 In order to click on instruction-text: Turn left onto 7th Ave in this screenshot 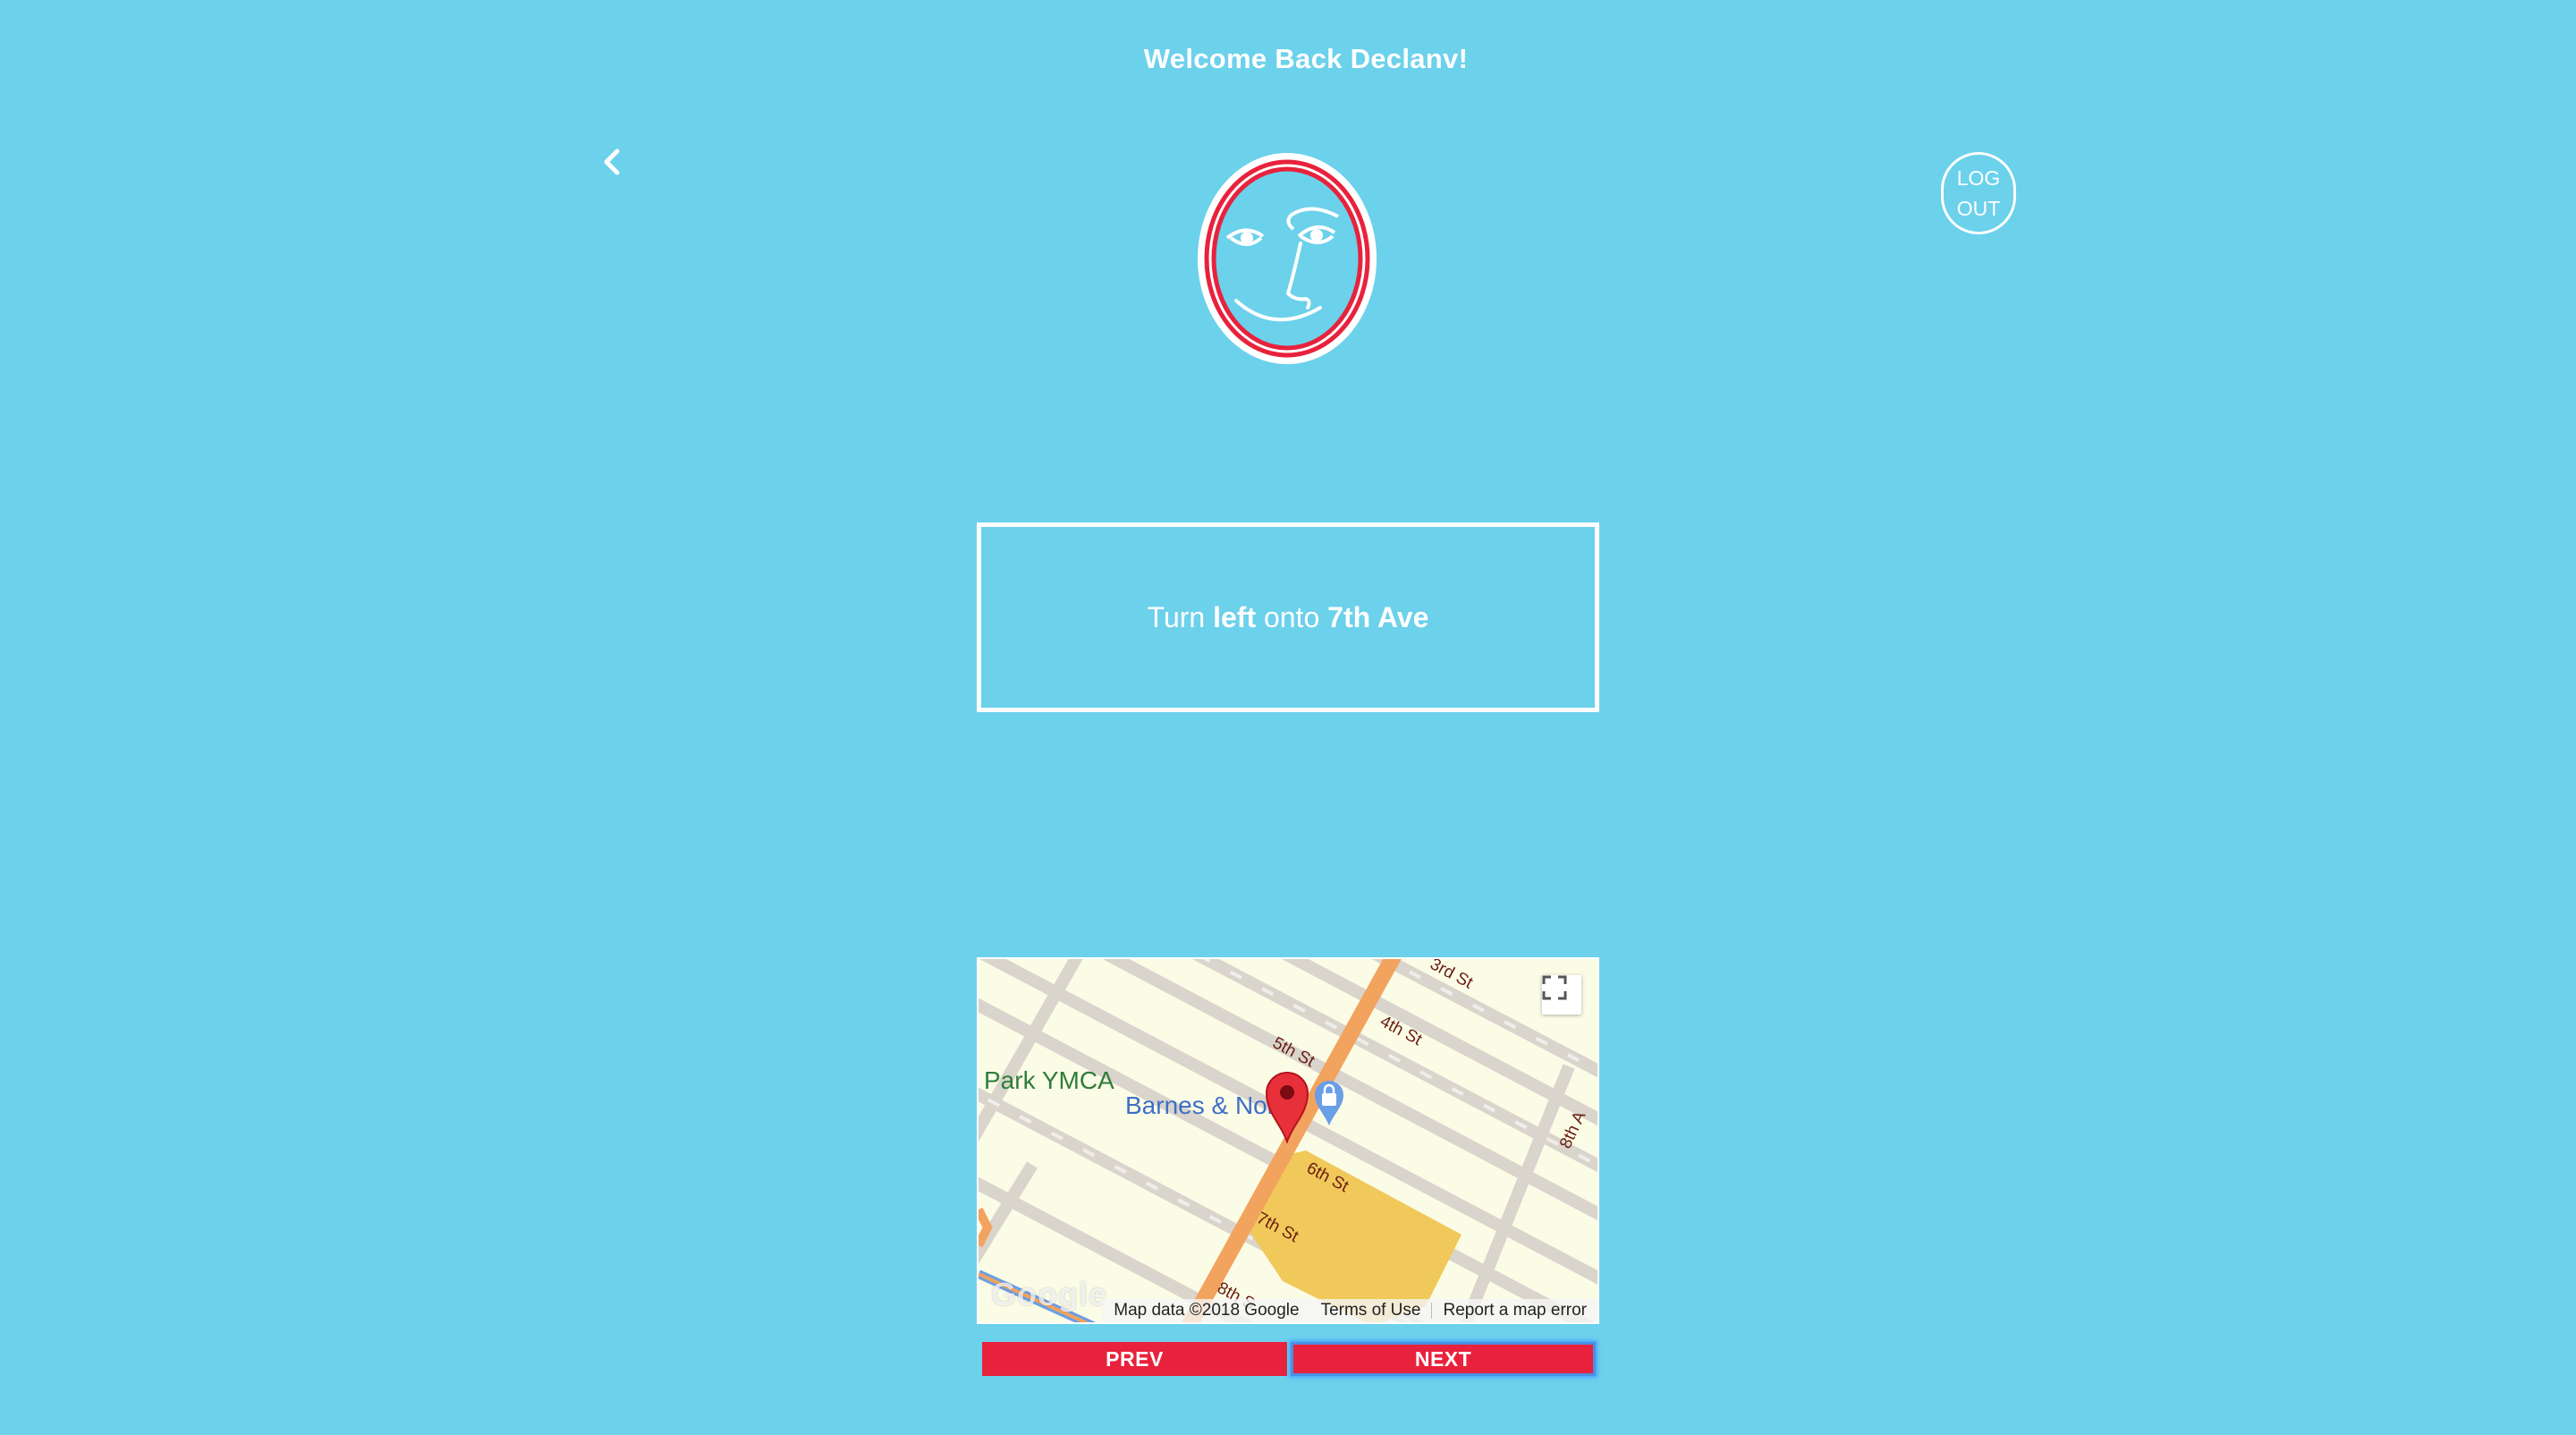, I will do `click(1288, 617)`.